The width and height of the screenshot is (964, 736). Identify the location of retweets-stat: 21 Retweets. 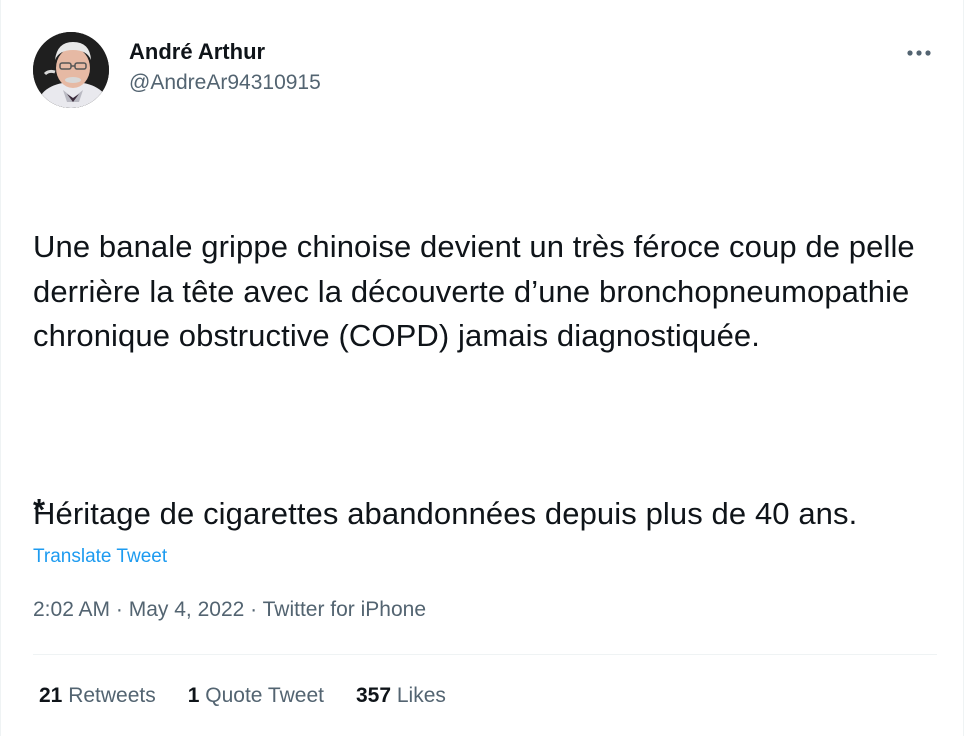
(97, 696).